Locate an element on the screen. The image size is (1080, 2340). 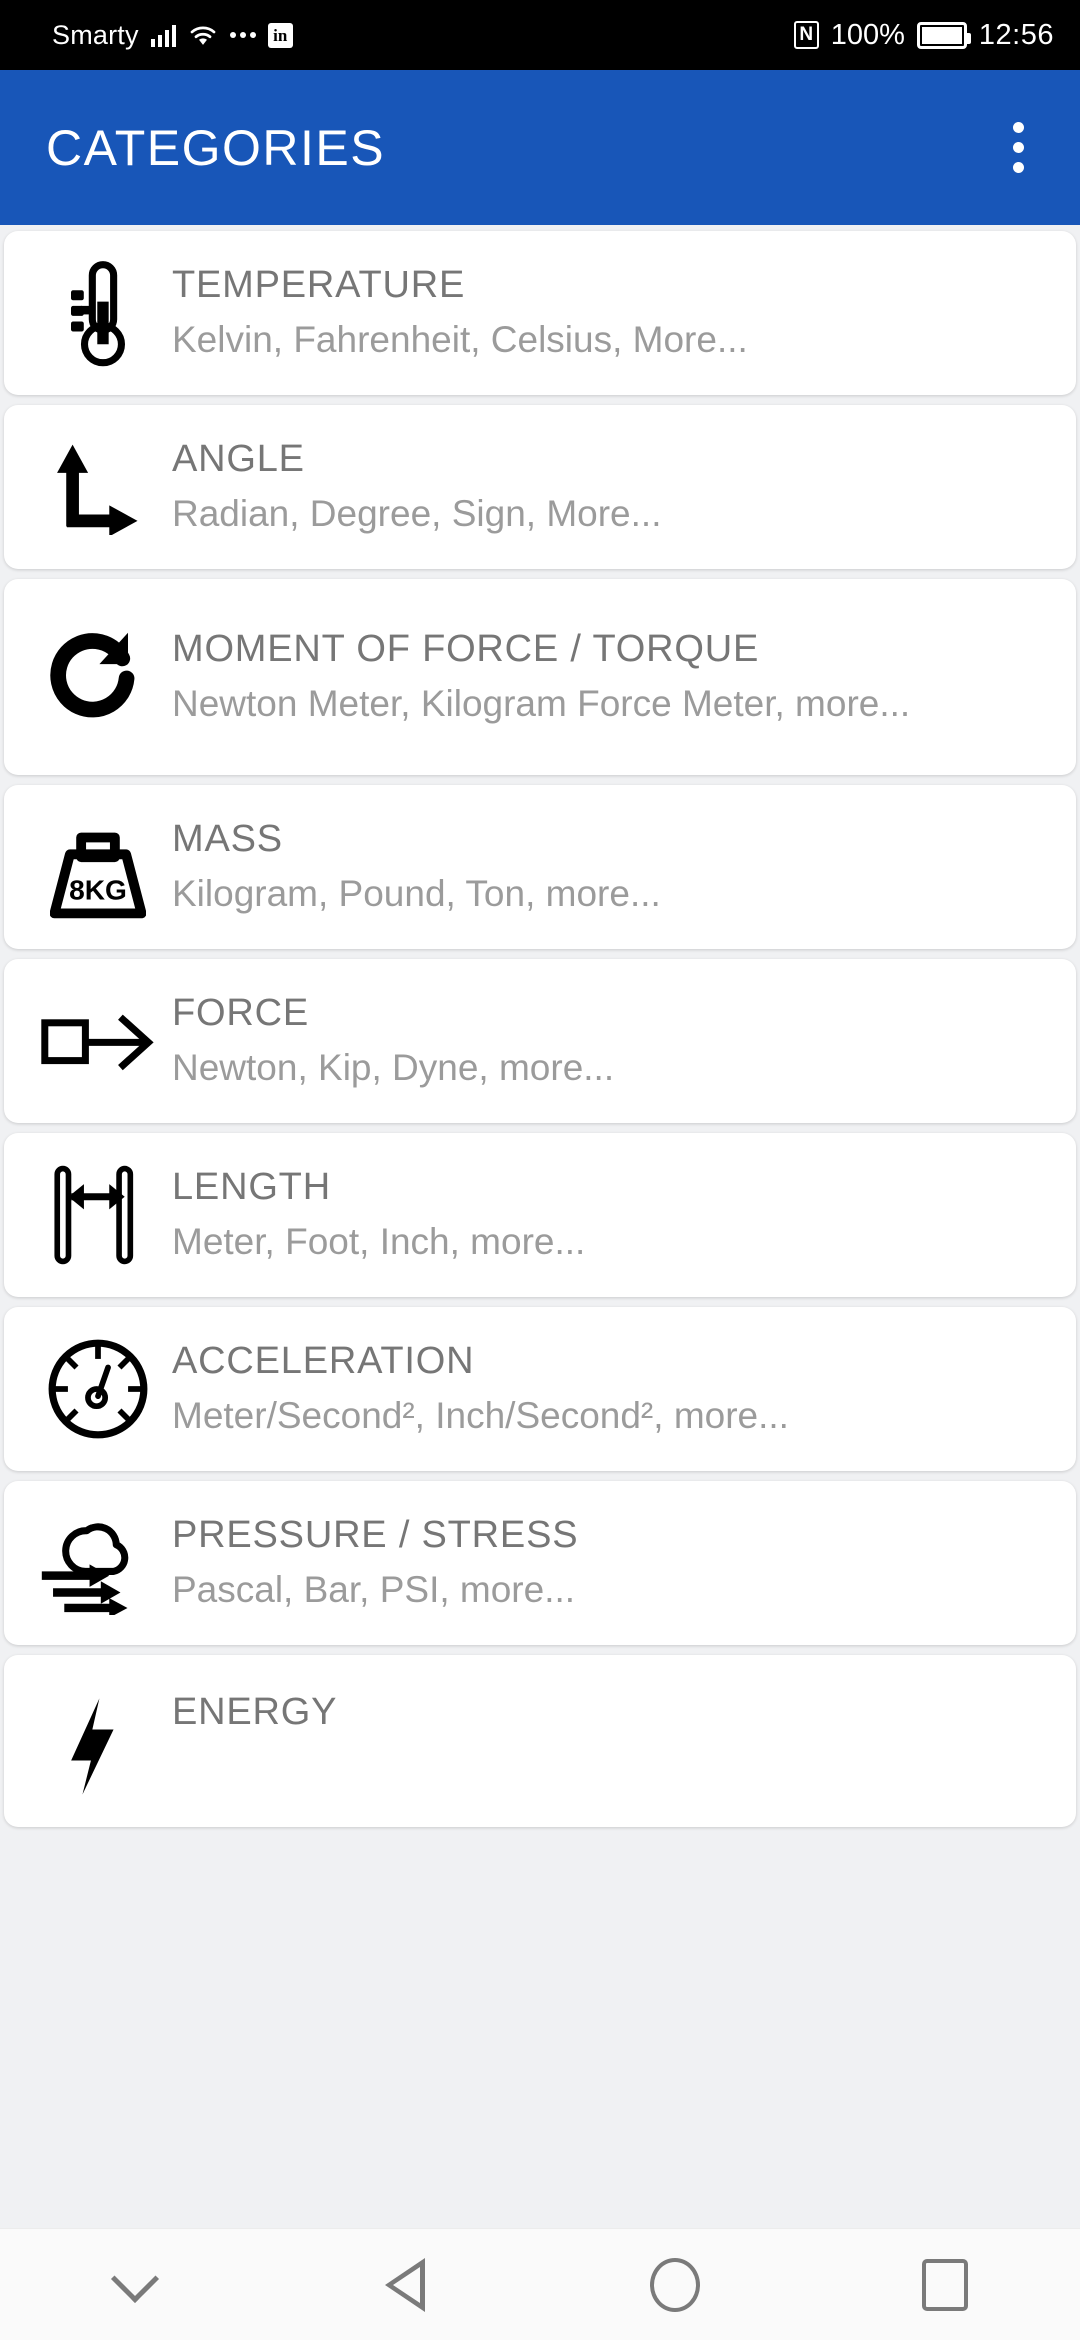
rotation-arrow-icon is located at coordinates (98, 677).